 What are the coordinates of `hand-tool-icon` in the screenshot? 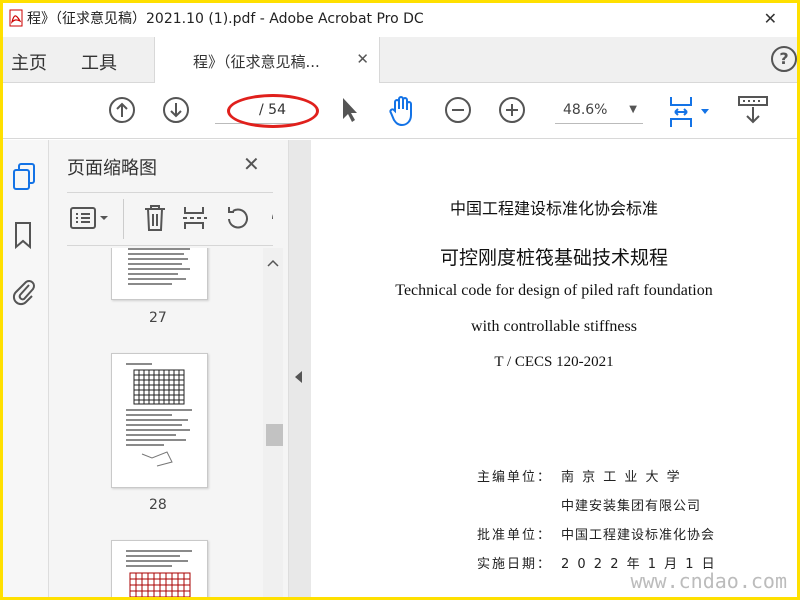 It's located at (402, 113).